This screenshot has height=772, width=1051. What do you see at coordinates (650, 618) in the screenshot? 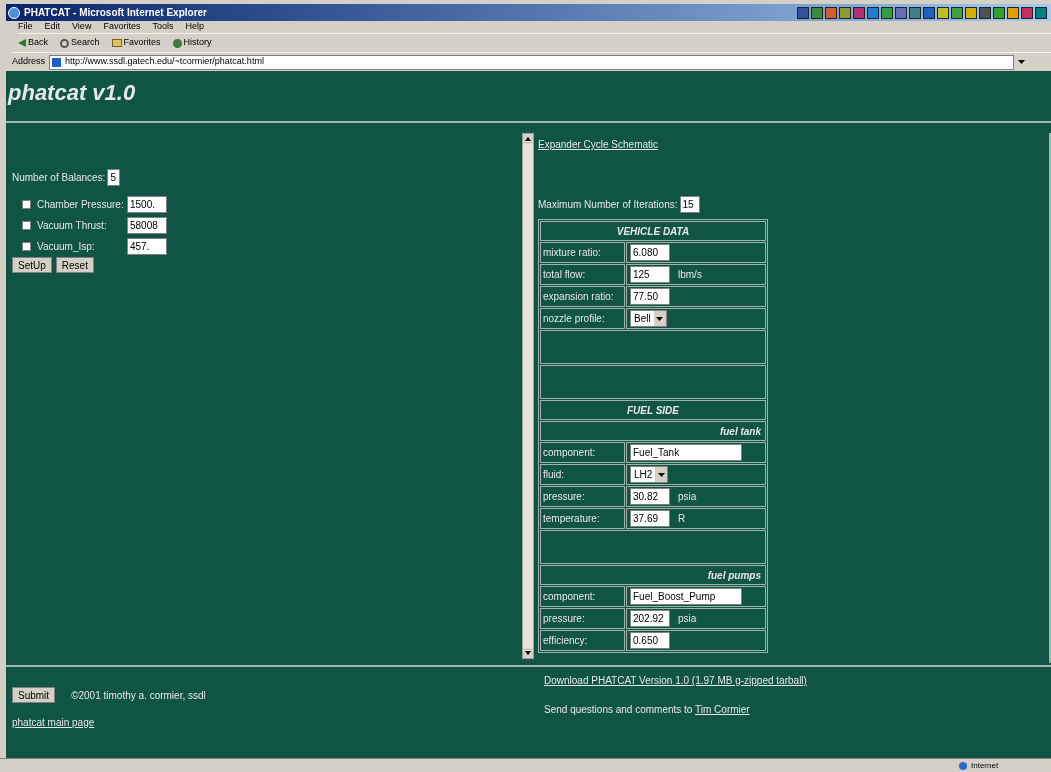
I see `text-field: 202.92` at bounding box center [650, 618].